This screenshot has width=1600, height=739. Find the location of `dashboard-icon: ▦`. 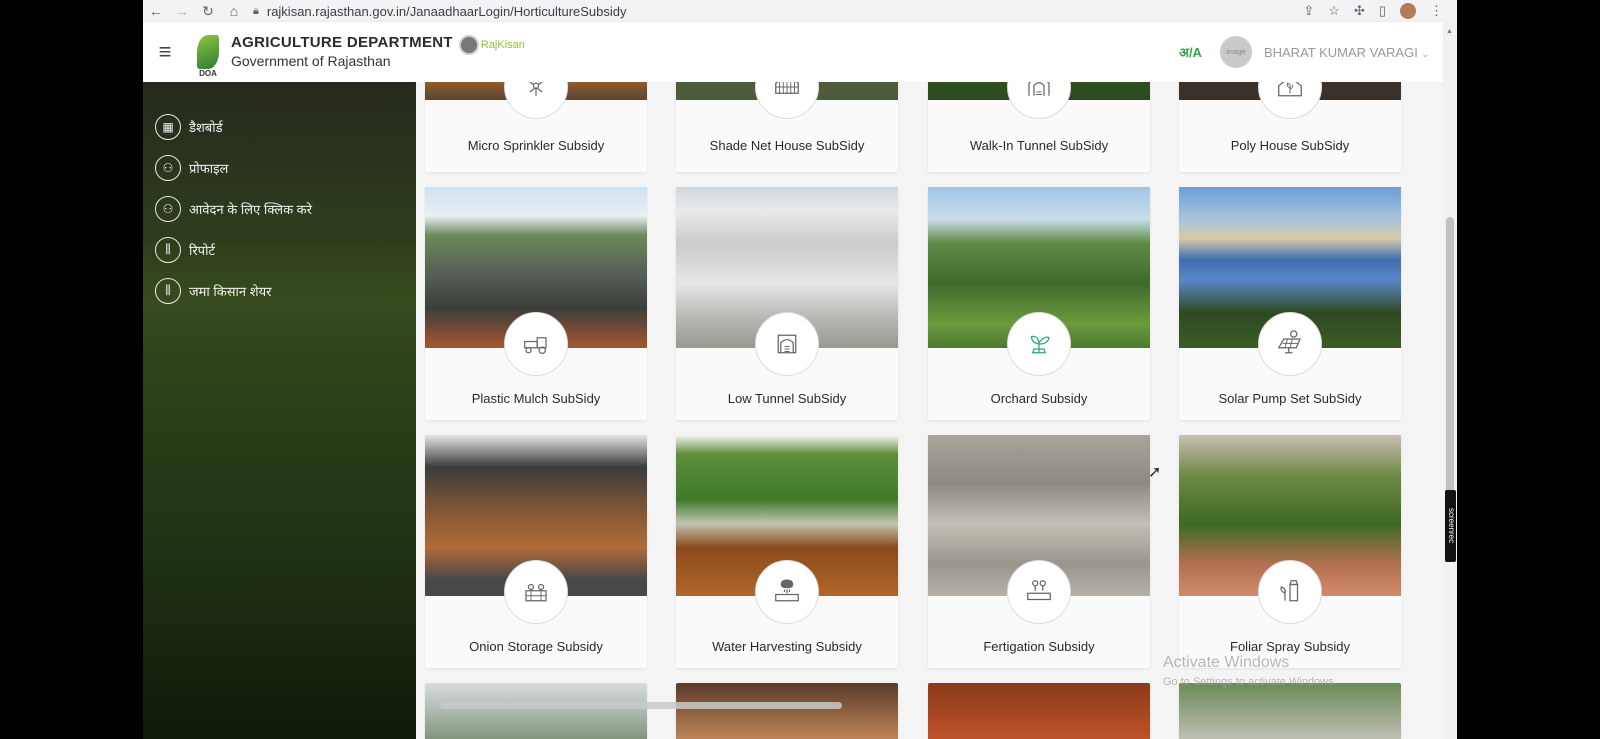

dashboard-icon: ▦ is located at coordinates (168, 126).